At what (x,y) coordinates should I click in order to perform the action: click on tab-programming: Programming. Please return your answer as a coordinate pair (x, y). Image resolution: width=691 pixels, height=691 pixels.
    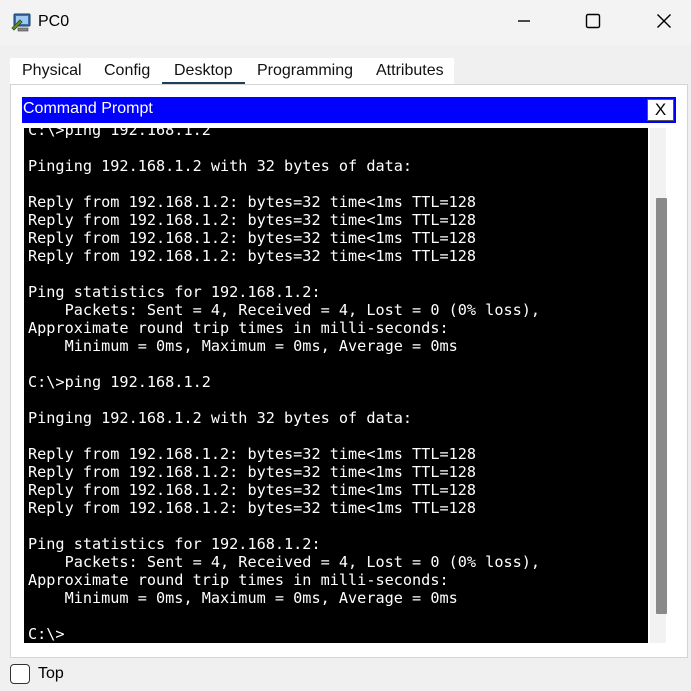
    Looking at the image, I should click on (305, 71).